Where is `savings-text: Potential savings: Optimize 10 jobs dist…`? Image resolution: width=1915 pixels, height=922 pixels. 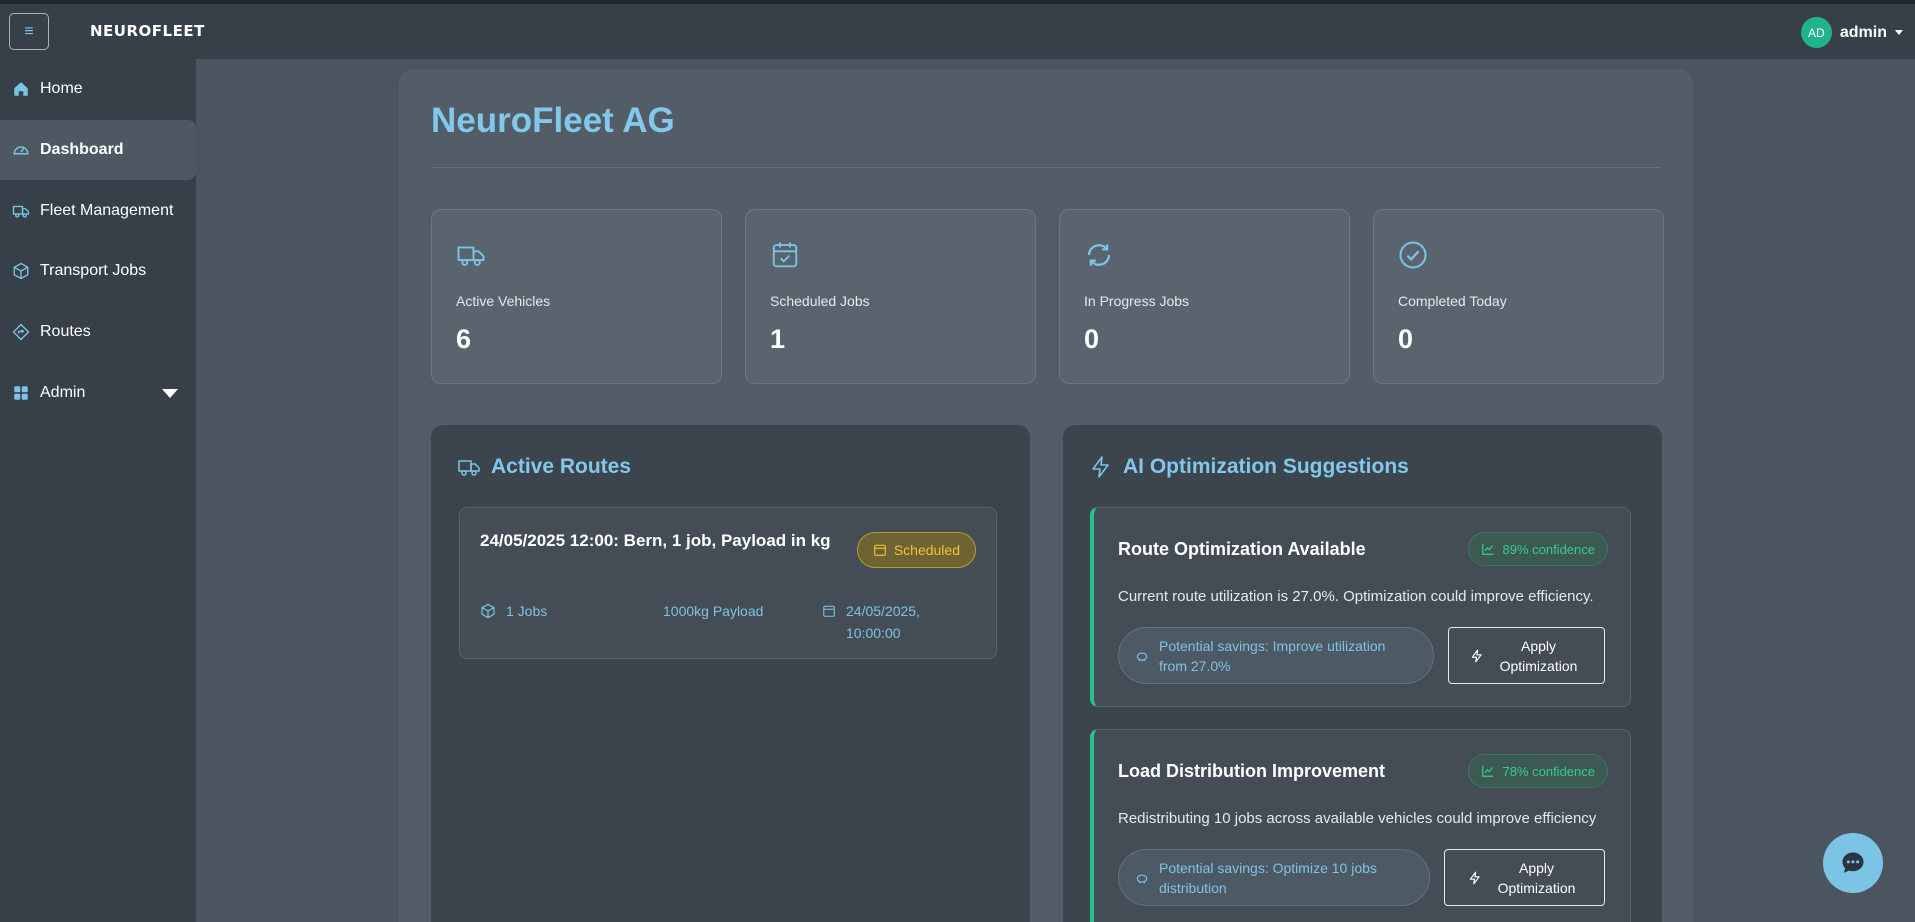
savings-text: Potential savings: Optimize 10 jobs dist… is located at coordinates (1268, 877).